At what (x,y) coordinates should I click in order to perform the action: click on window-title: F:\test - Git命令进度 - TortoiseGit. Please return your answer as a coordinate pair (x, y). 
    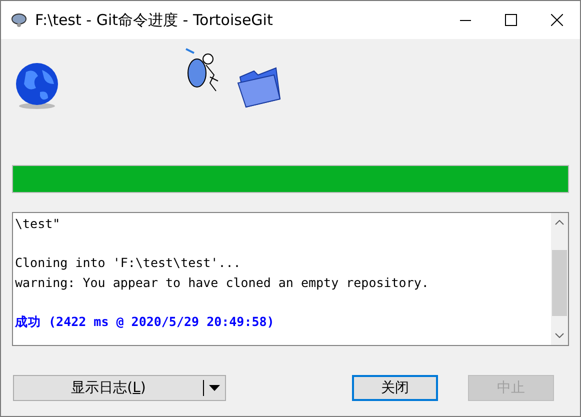
    Looking at the image, I should click on (154, 20).